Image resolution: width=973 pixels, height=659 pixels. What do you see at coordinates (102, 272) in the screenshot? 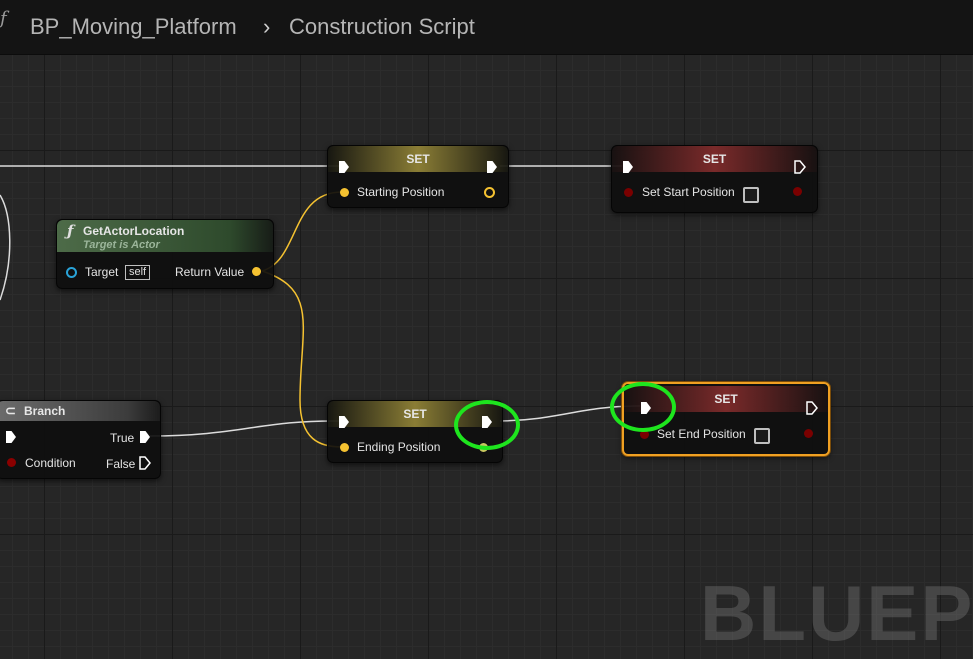
I see `target-label: Target` at bounding box center [102, 272].